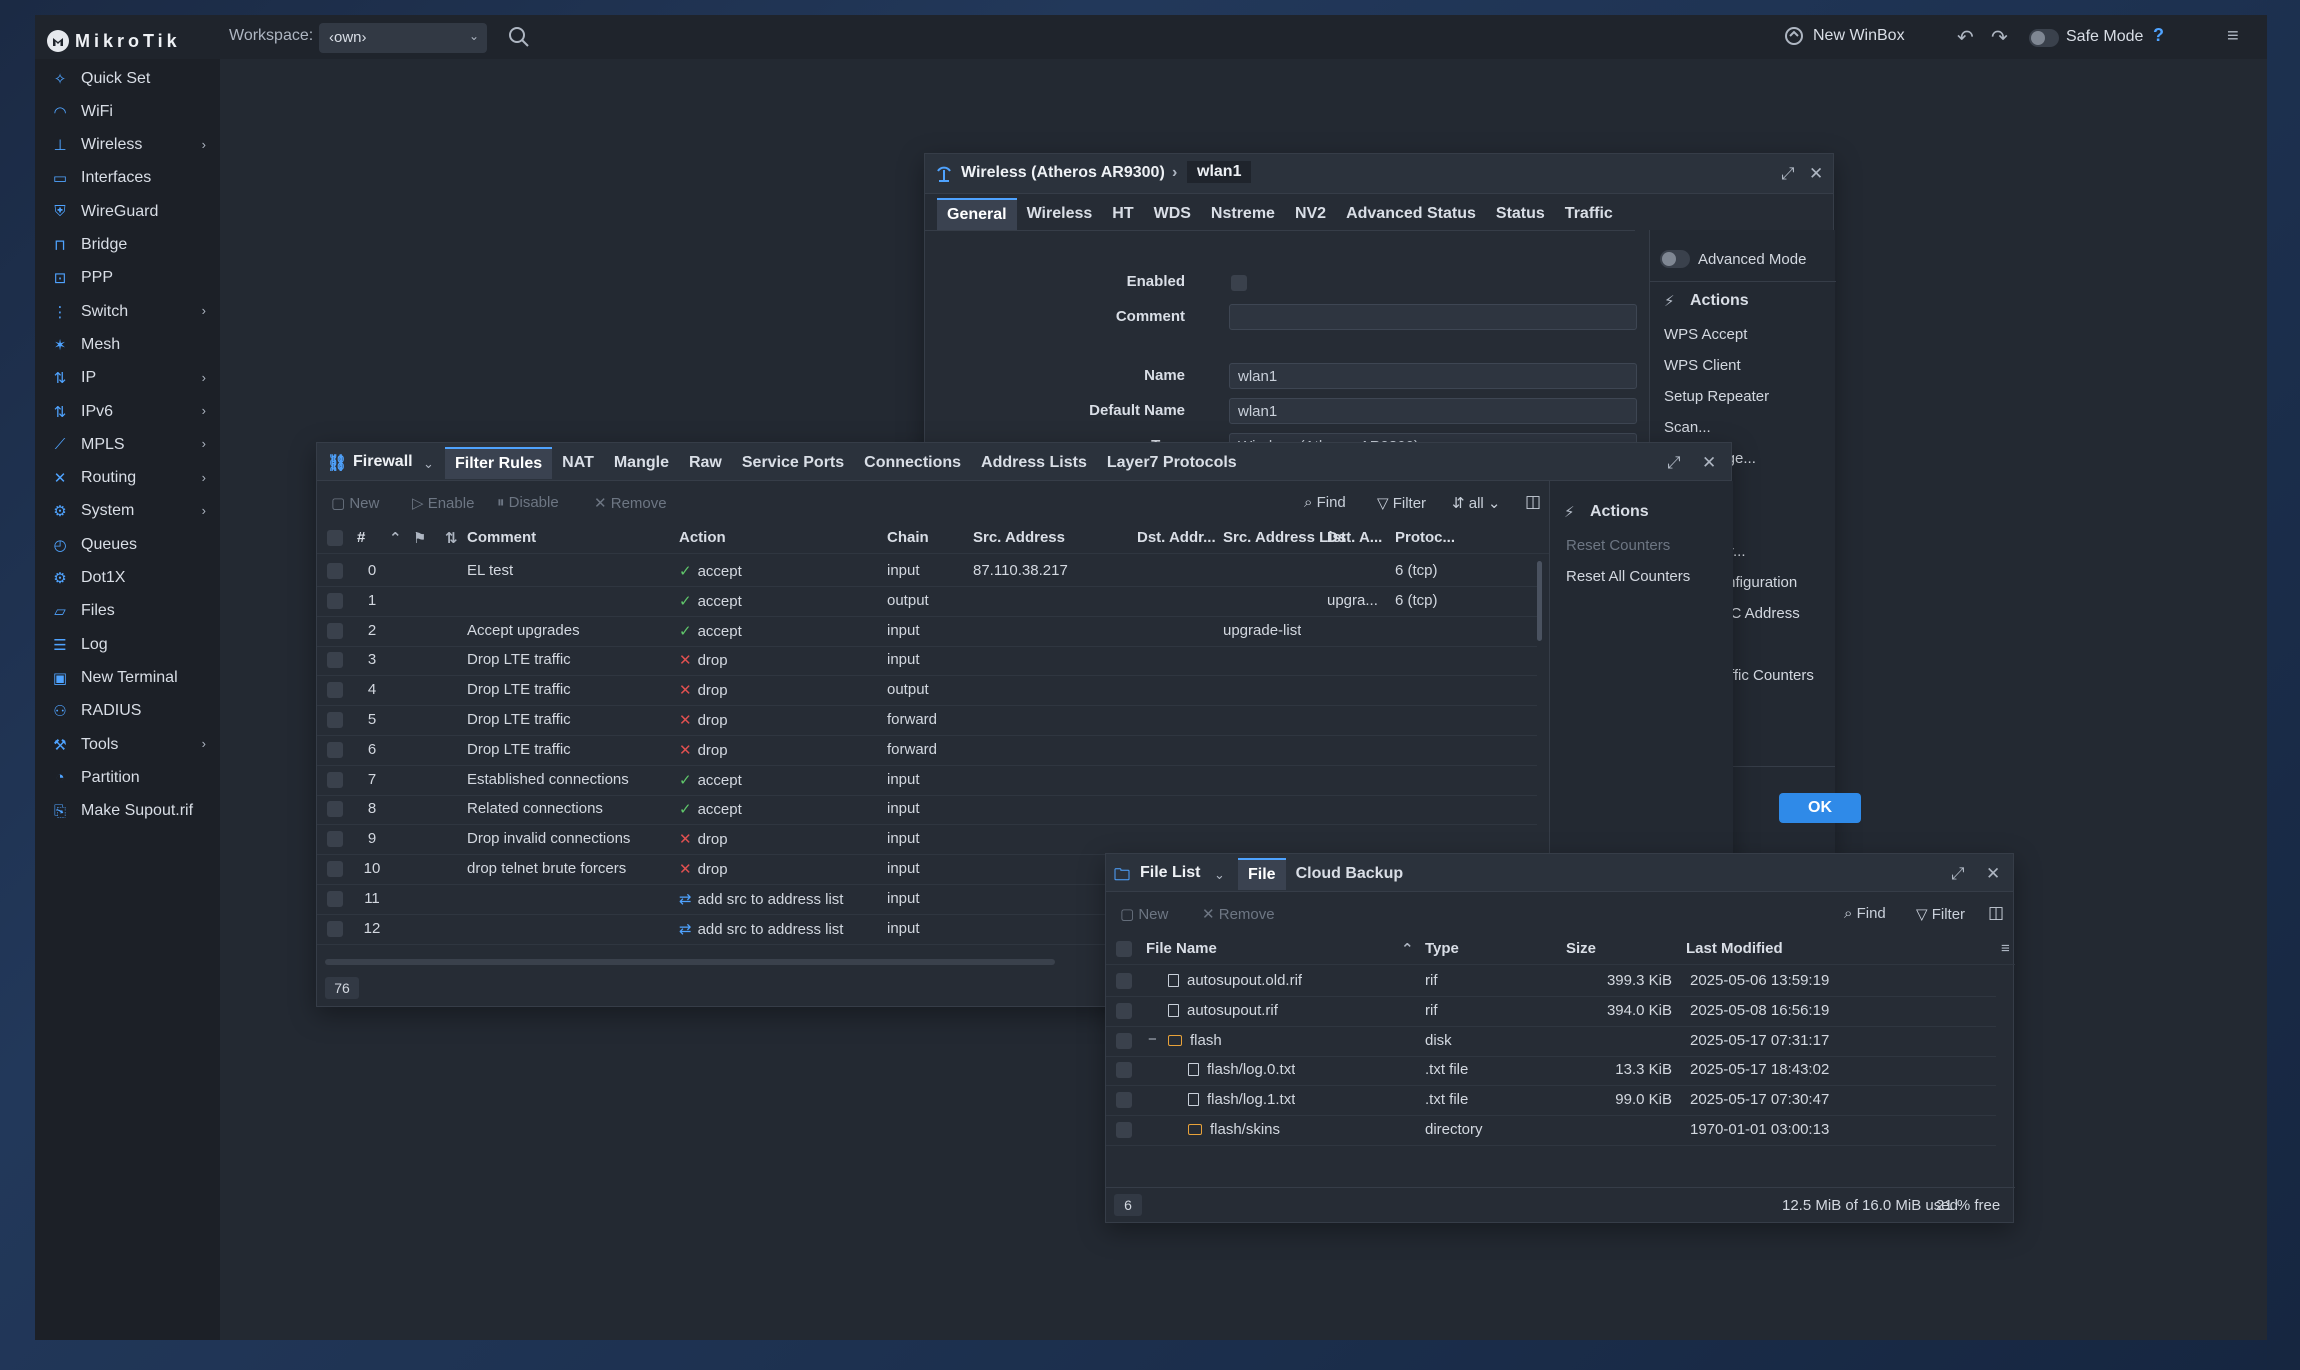 The height and width of the screenshot is (1370, 2300). I want to click on col-file-name: File Name, so click(1181, 948).